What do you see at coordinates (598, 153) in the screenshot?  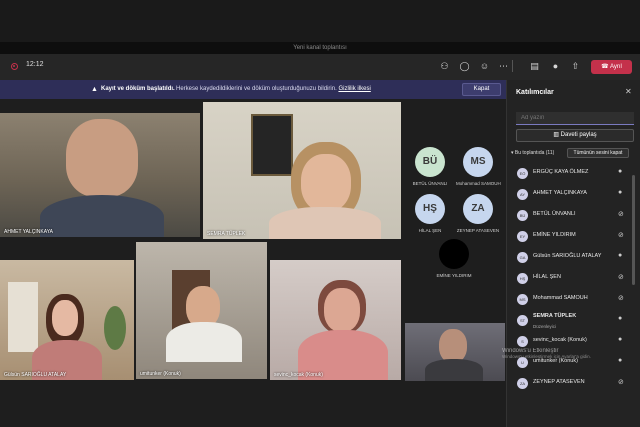 I see `mute-all-button: Tümünün sesini kapat` at bounding box center [598, 153].